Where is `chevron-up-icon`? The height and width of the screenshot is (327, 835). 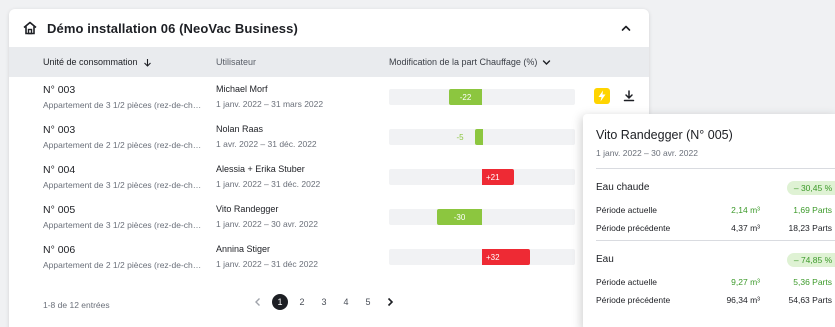
chevron-up-icon is located at coordinates (626, 28).